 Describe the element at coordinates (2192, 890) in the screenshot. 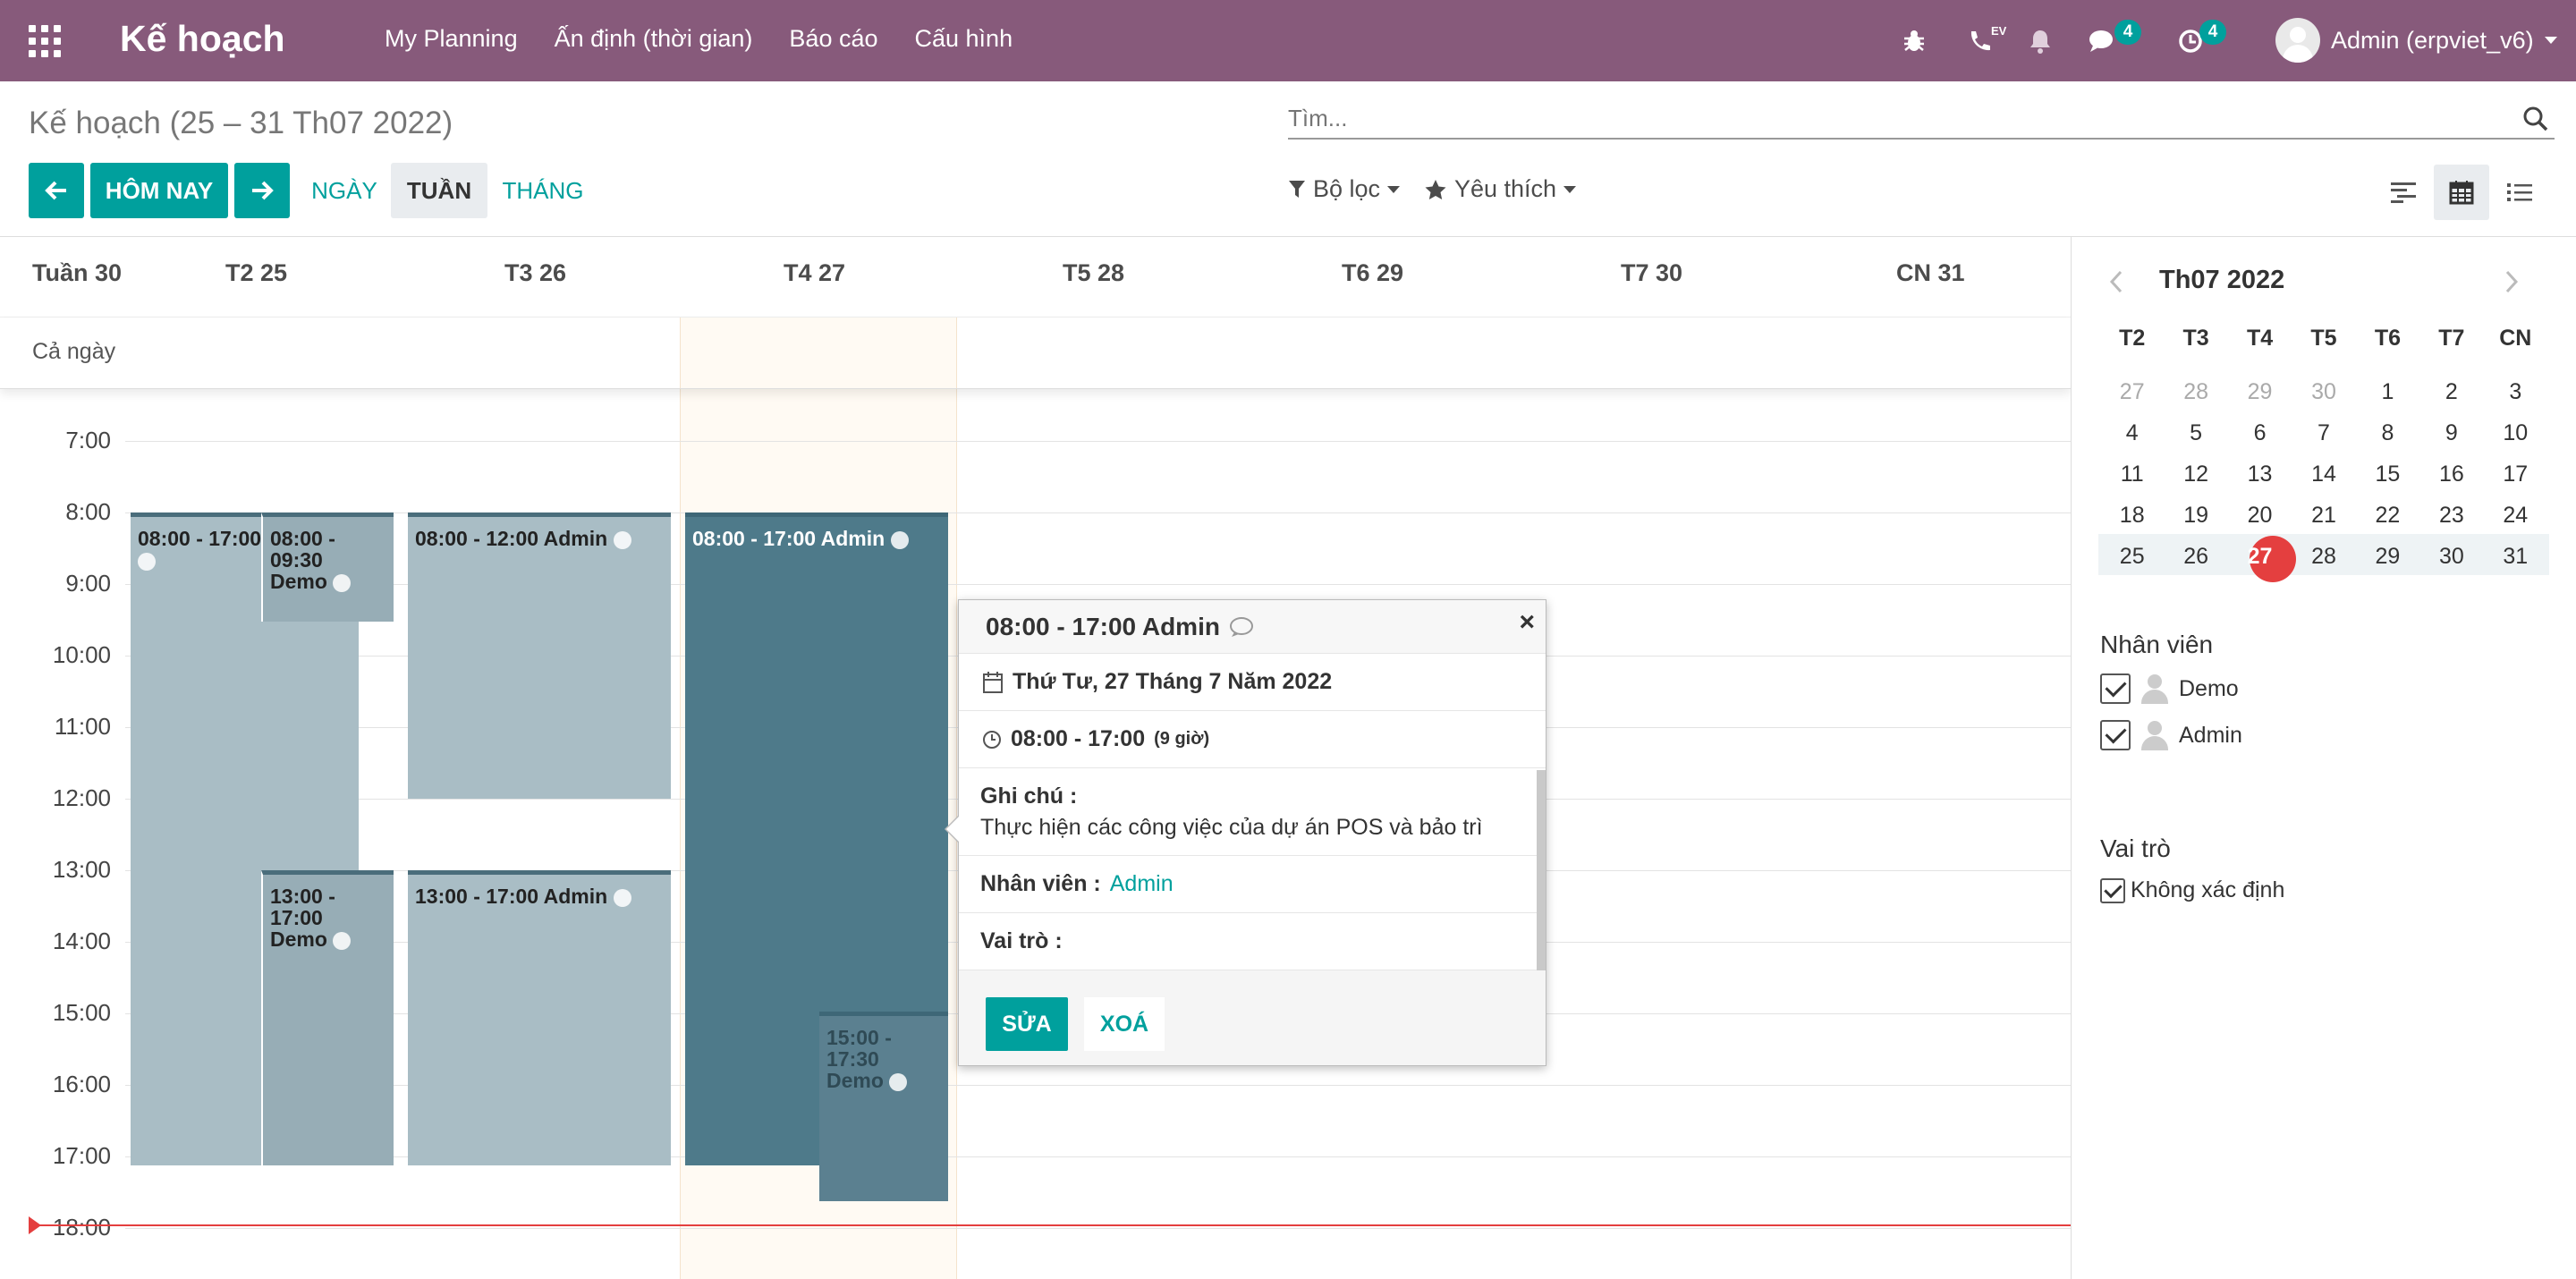

I see `role-filter-undefined: Không xác định` at that location.